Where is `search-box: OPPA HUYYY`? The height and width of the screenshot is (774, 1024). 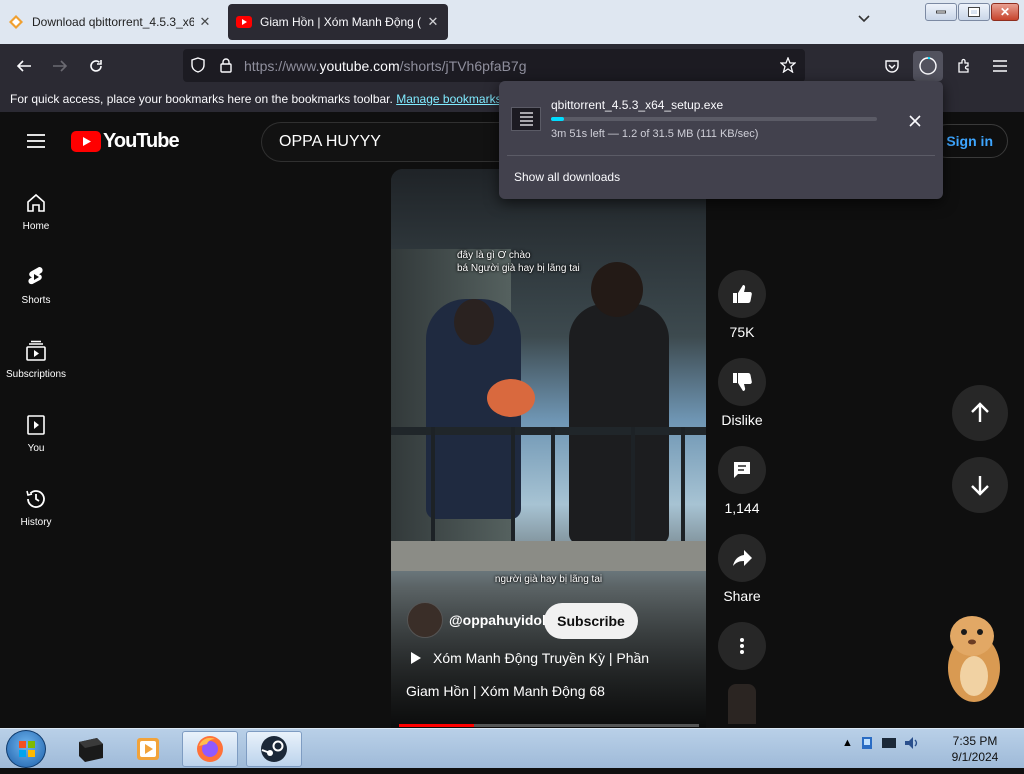
search-box: OPPA HUYYY is located at coordinates (391, 142).